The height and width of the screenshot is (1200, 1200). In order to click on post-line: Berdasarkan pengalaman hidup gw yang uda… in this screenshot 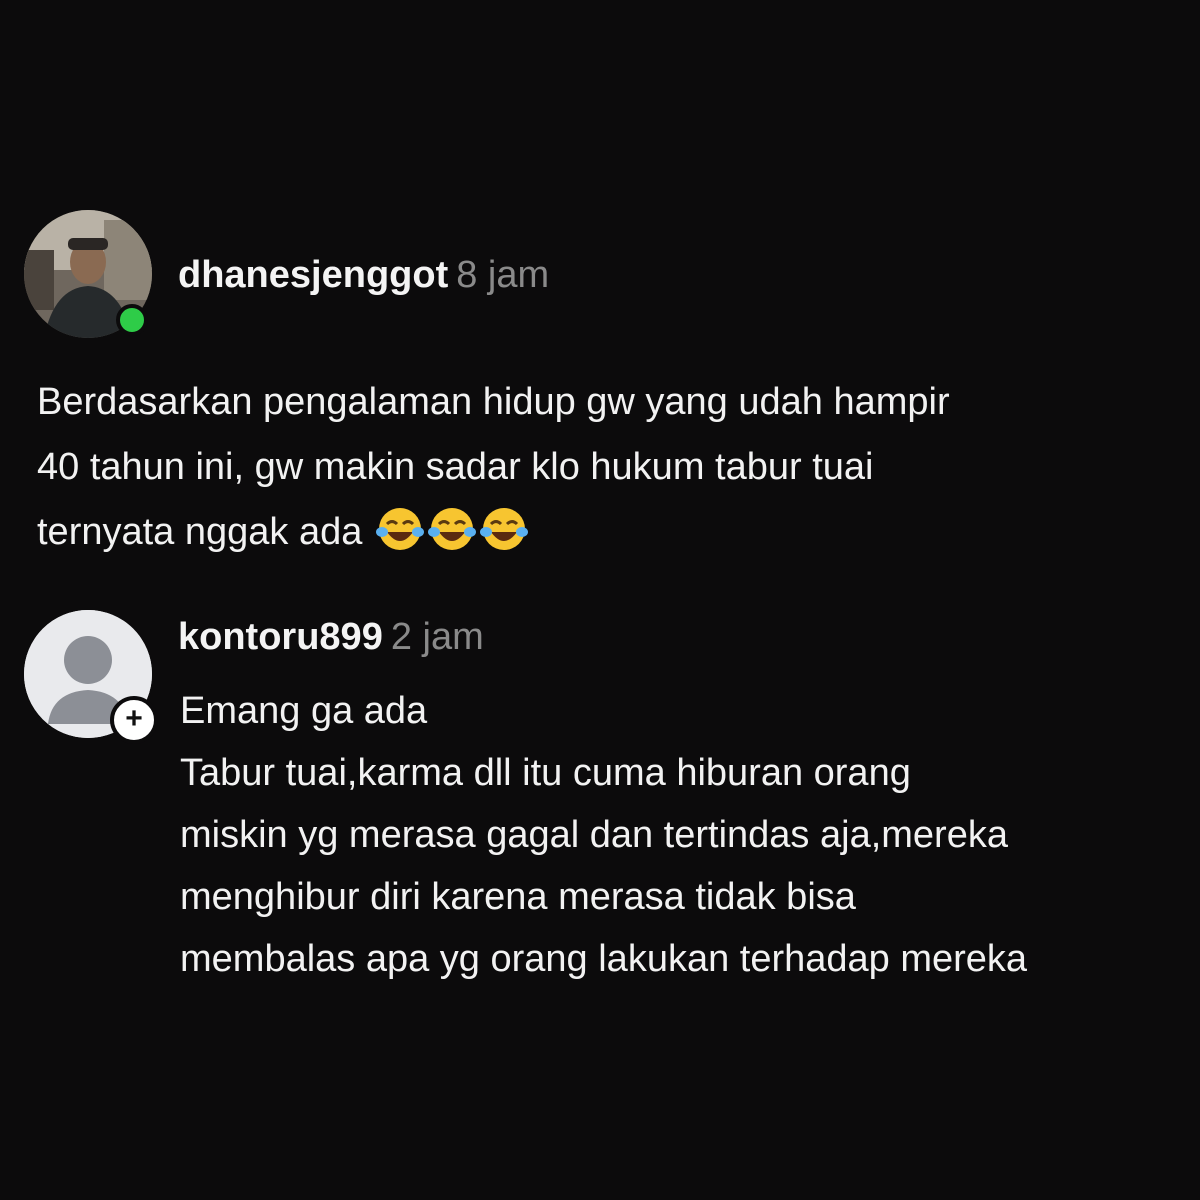, I will do `click(493, 402)`.